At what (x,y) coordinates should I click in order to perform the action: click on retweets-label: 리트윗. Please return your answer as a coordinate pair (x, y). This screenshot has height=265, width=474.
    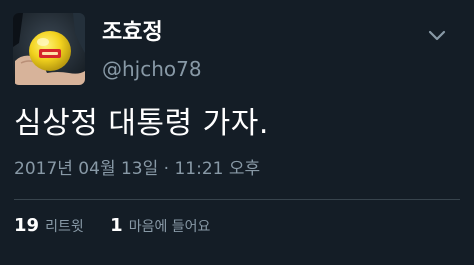
    Looking at the image, I should click on (64, 227).